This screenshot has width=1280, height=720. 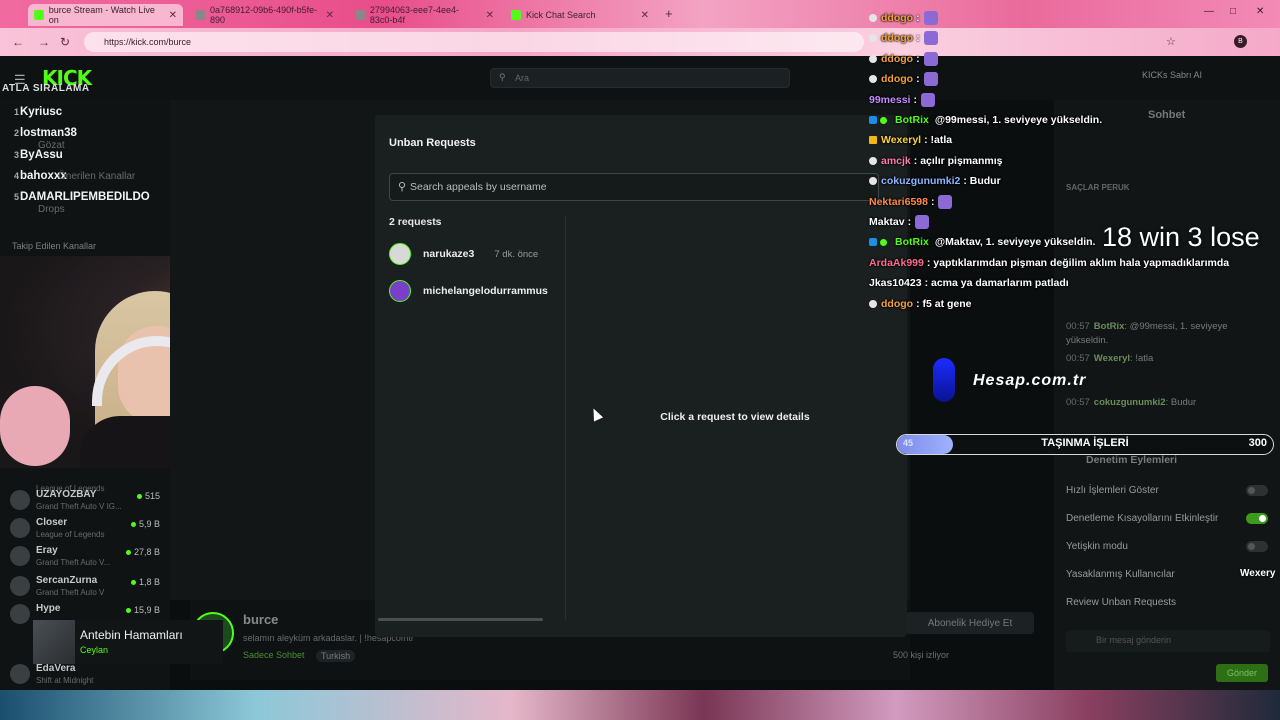 I want to click on overlay-chat-line: ddogo:, so click(x=903, y=59).